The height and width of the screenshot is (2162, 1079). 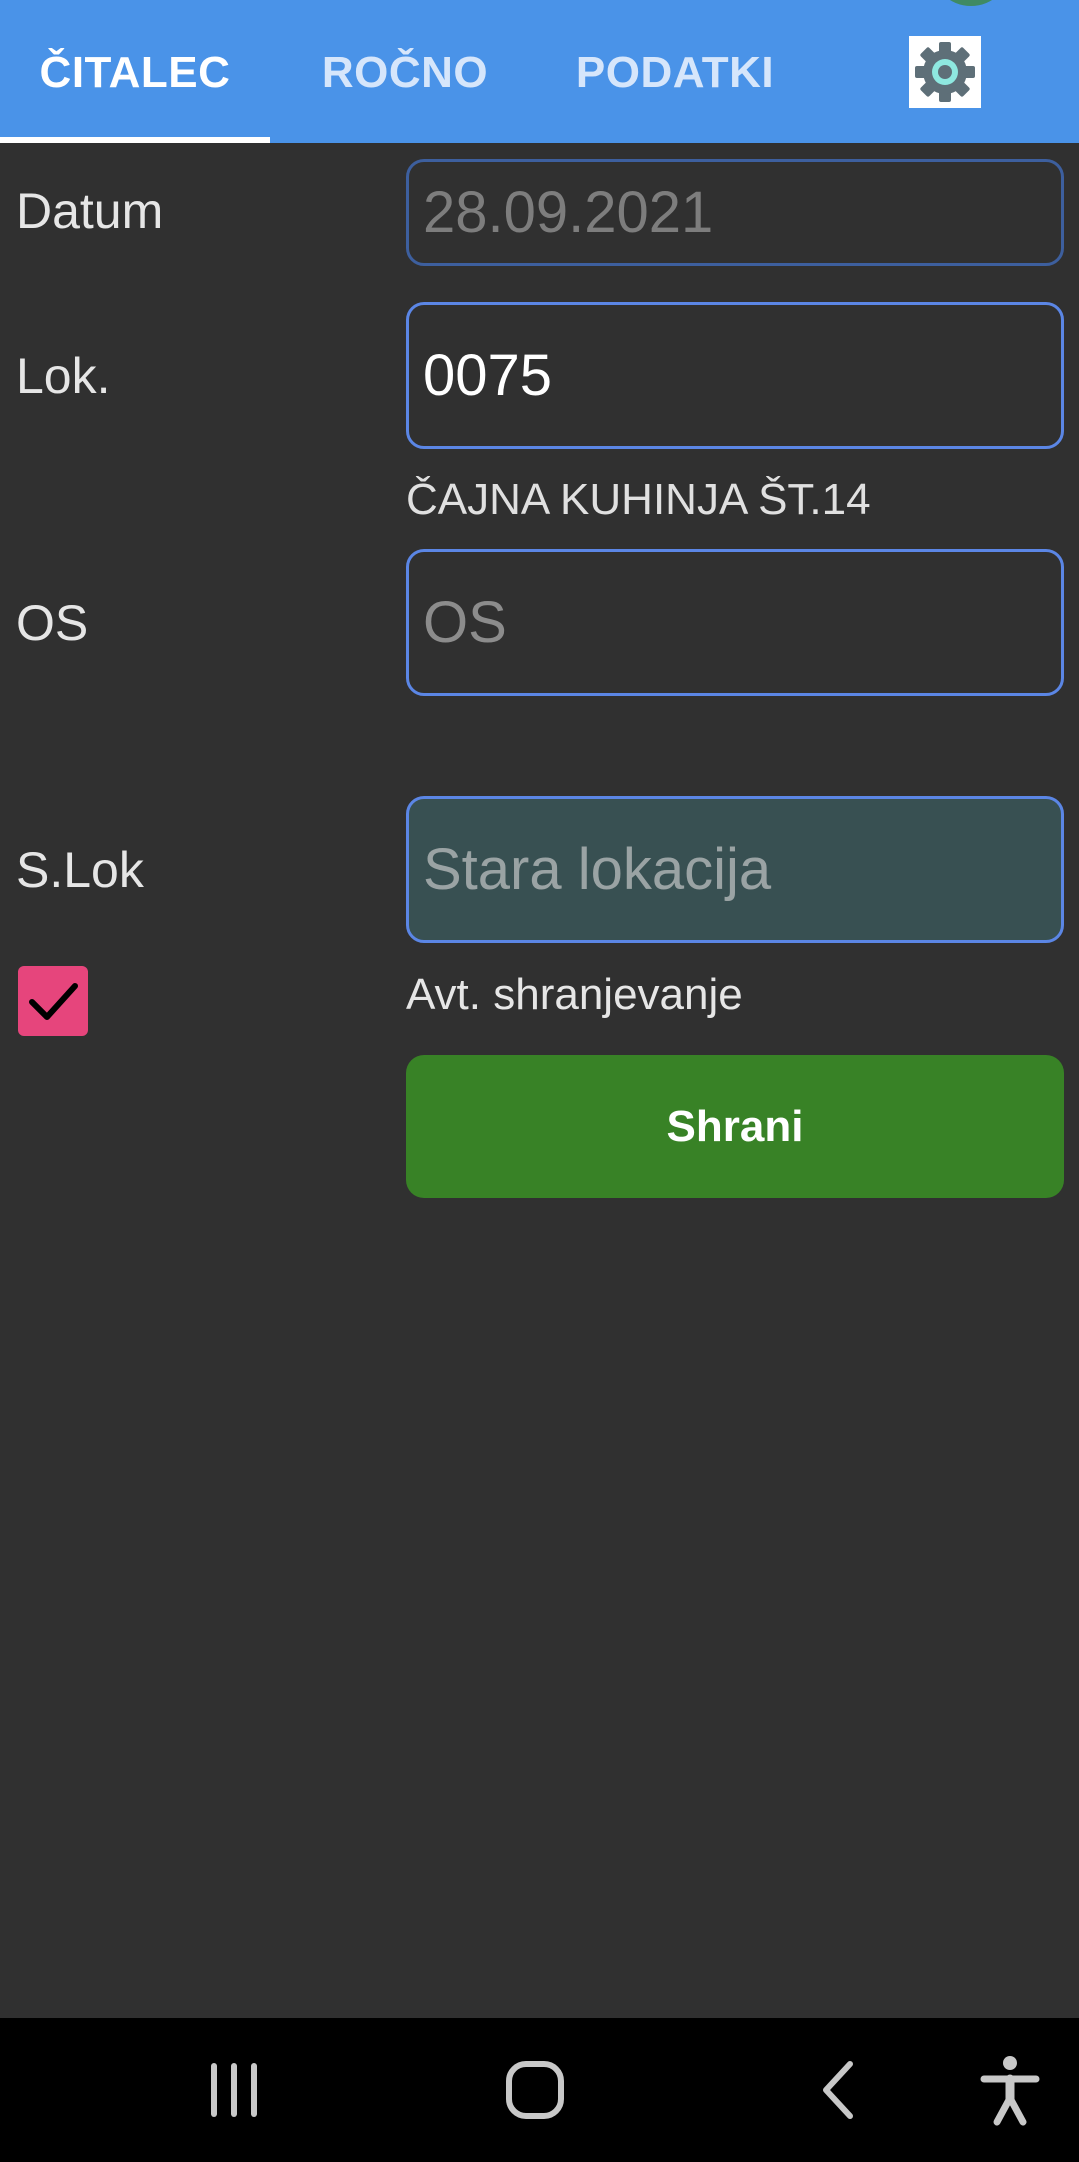 I want to click on save-button: Shrani, so click(x=735, y=1126).